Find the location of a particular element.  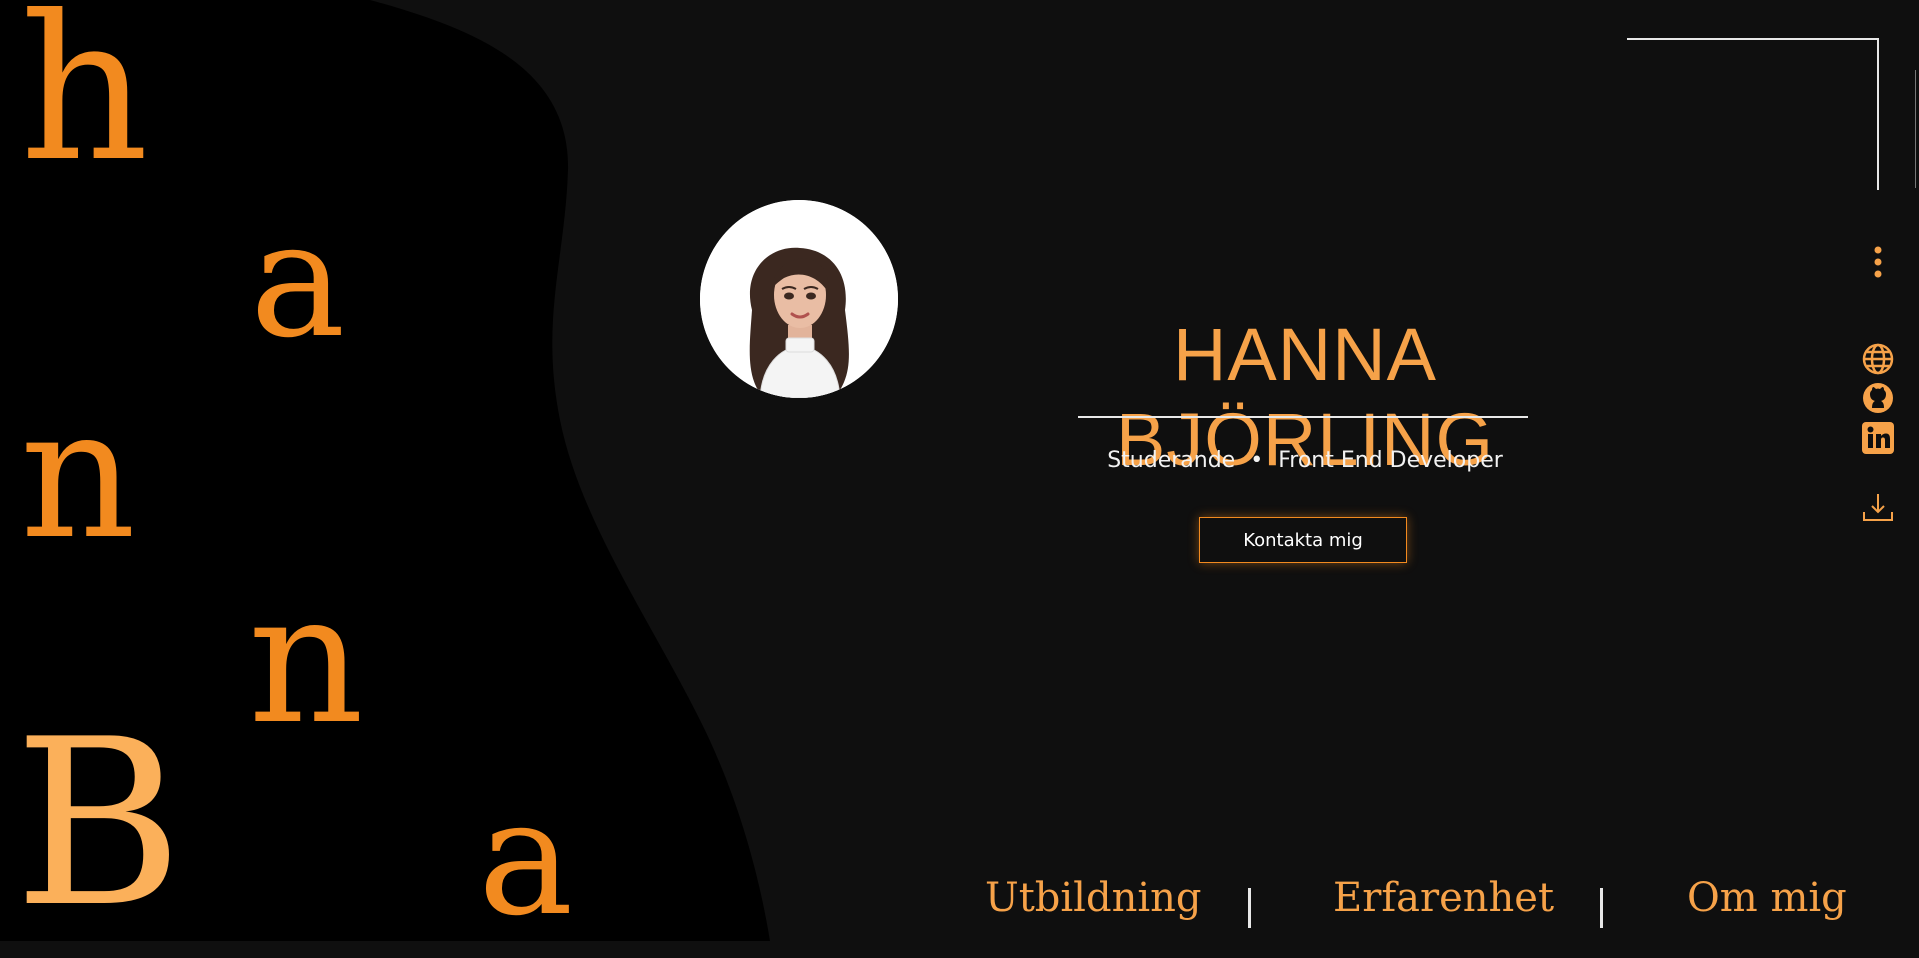

contact-button: Kontakta mig is located at coordinates (1303, 540).